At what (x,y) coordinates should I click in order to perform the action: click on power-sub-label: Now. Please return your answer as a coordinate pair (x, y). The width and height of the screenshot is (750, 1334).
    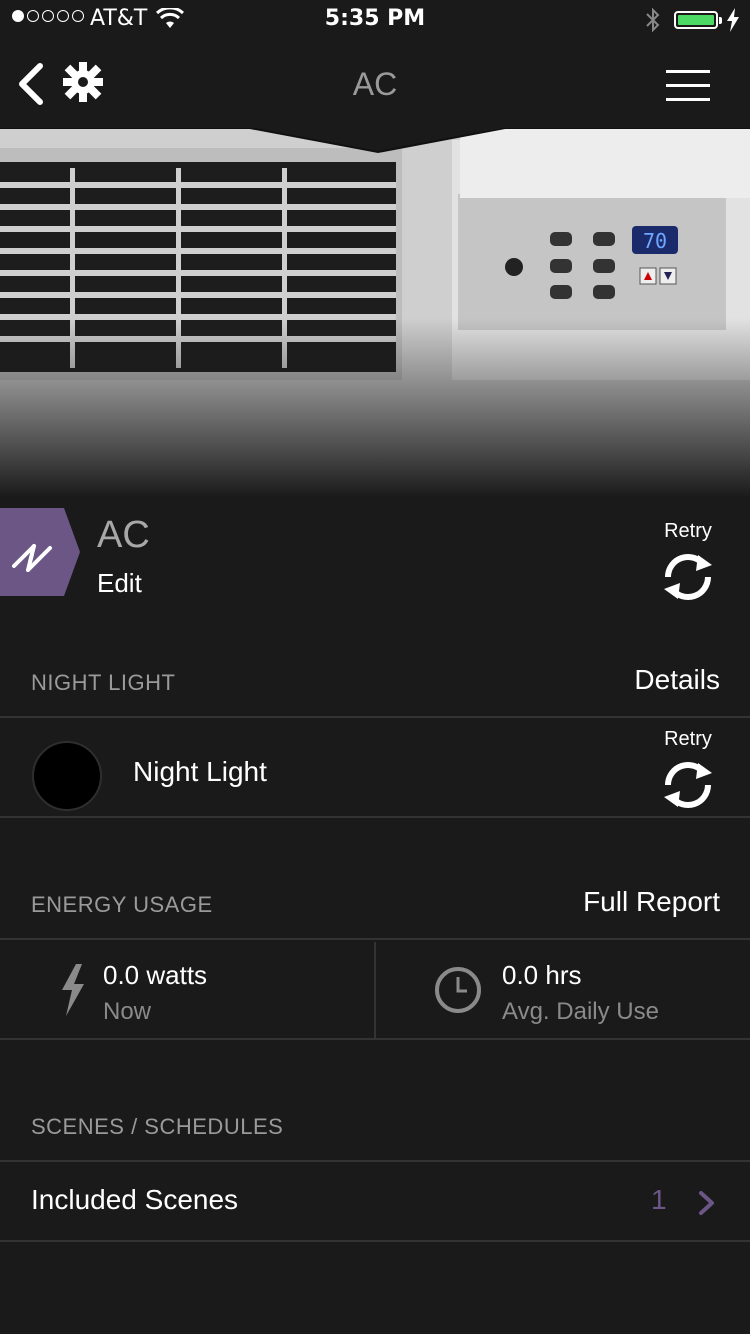
    Looking at the image, I should click on (127, 1011).